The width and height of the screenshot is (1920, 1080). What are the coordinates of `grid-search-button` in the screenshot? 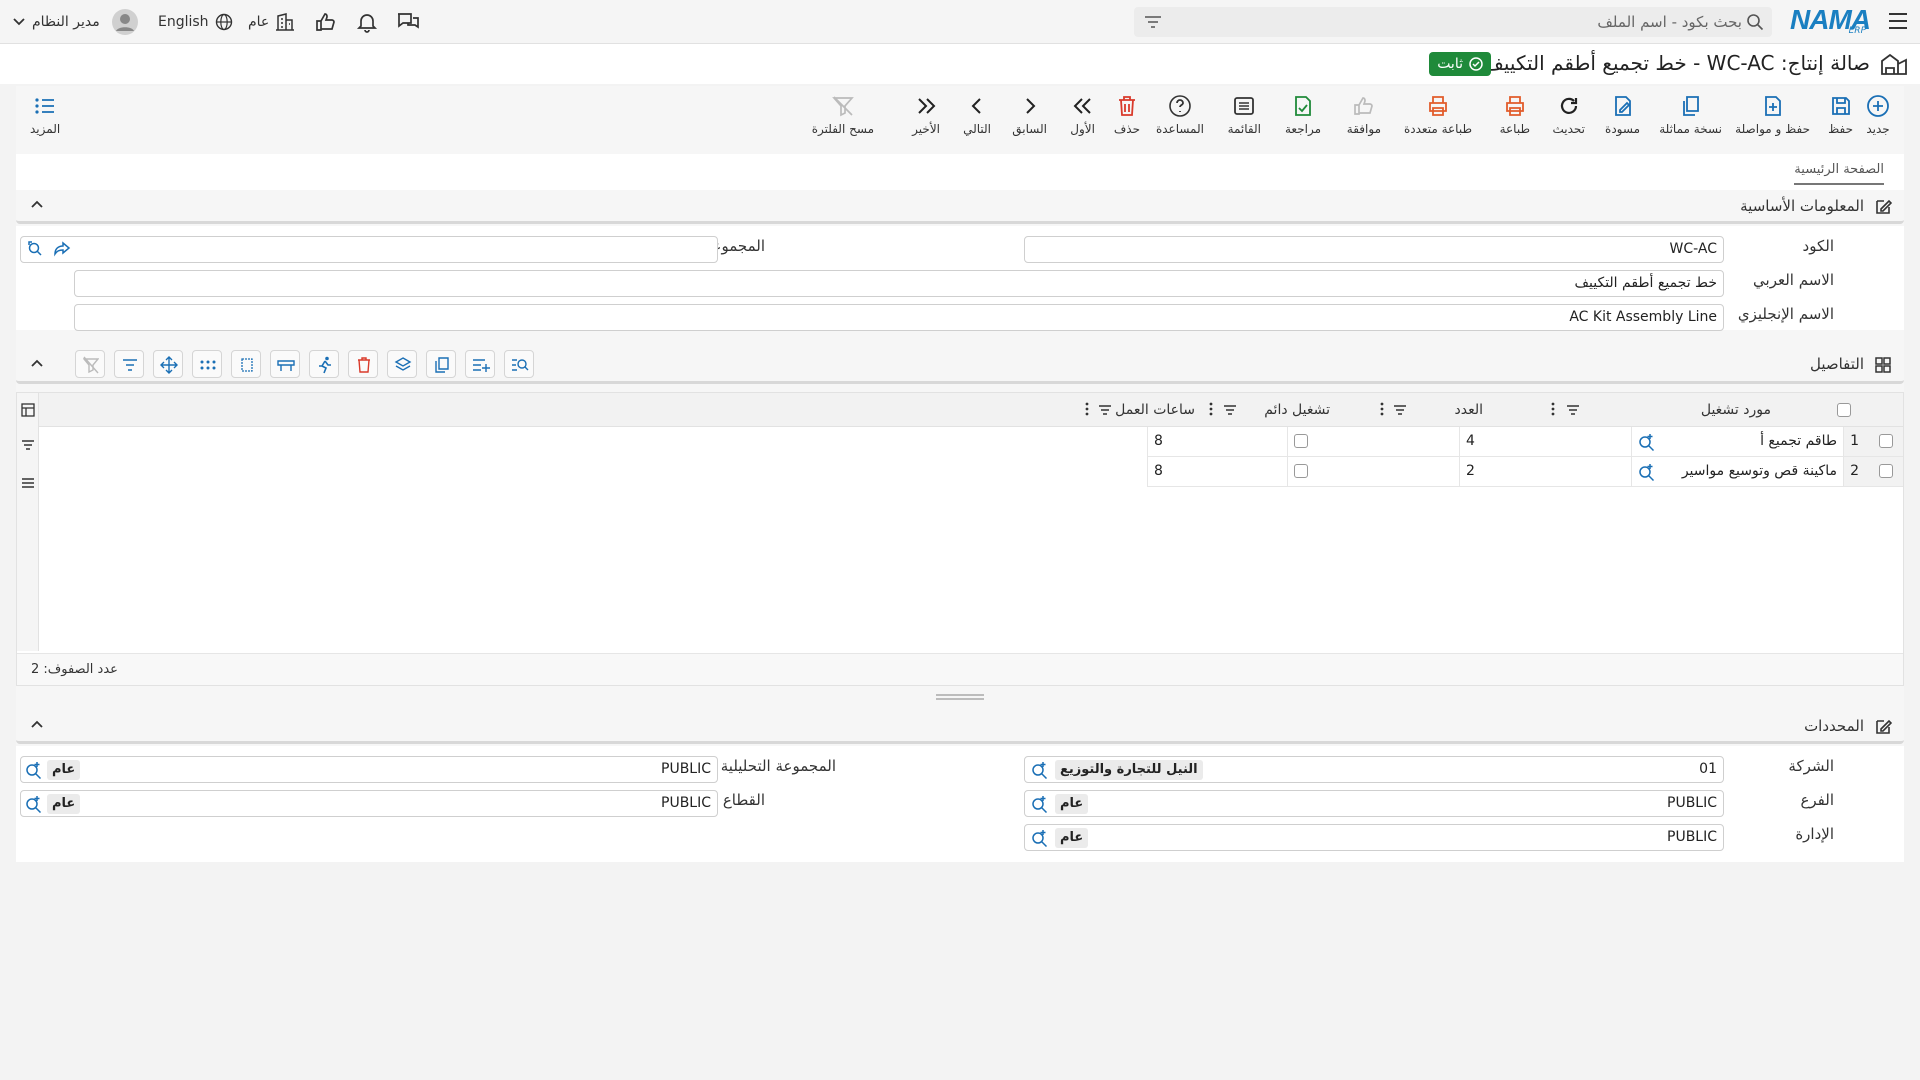 It's located at (519, 364).